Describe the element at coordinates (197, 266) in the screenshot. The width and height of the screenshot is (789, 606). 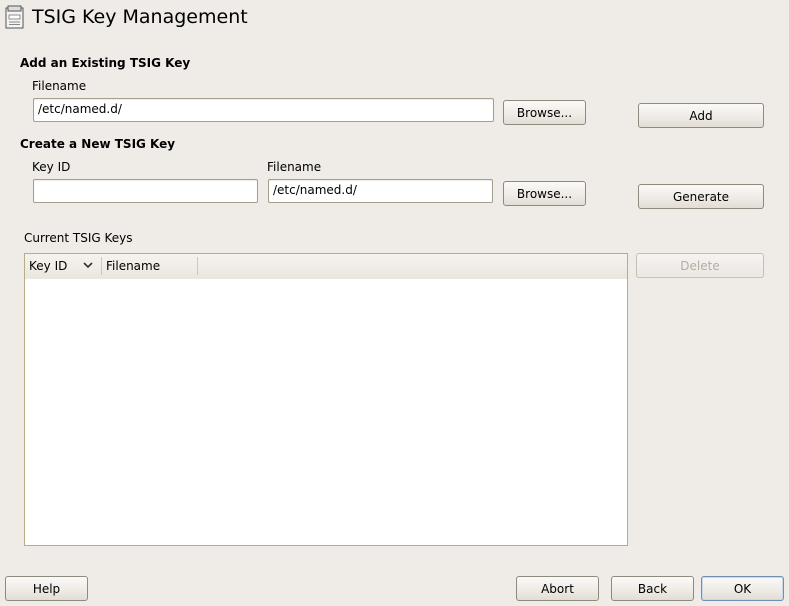
I see `column-separator` at that location.